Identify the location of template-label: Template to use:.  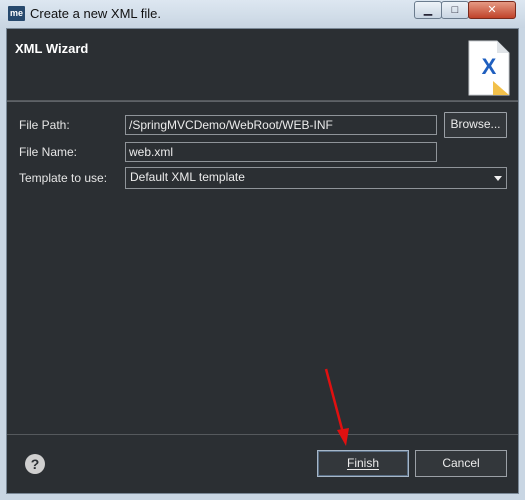
(63, 178).